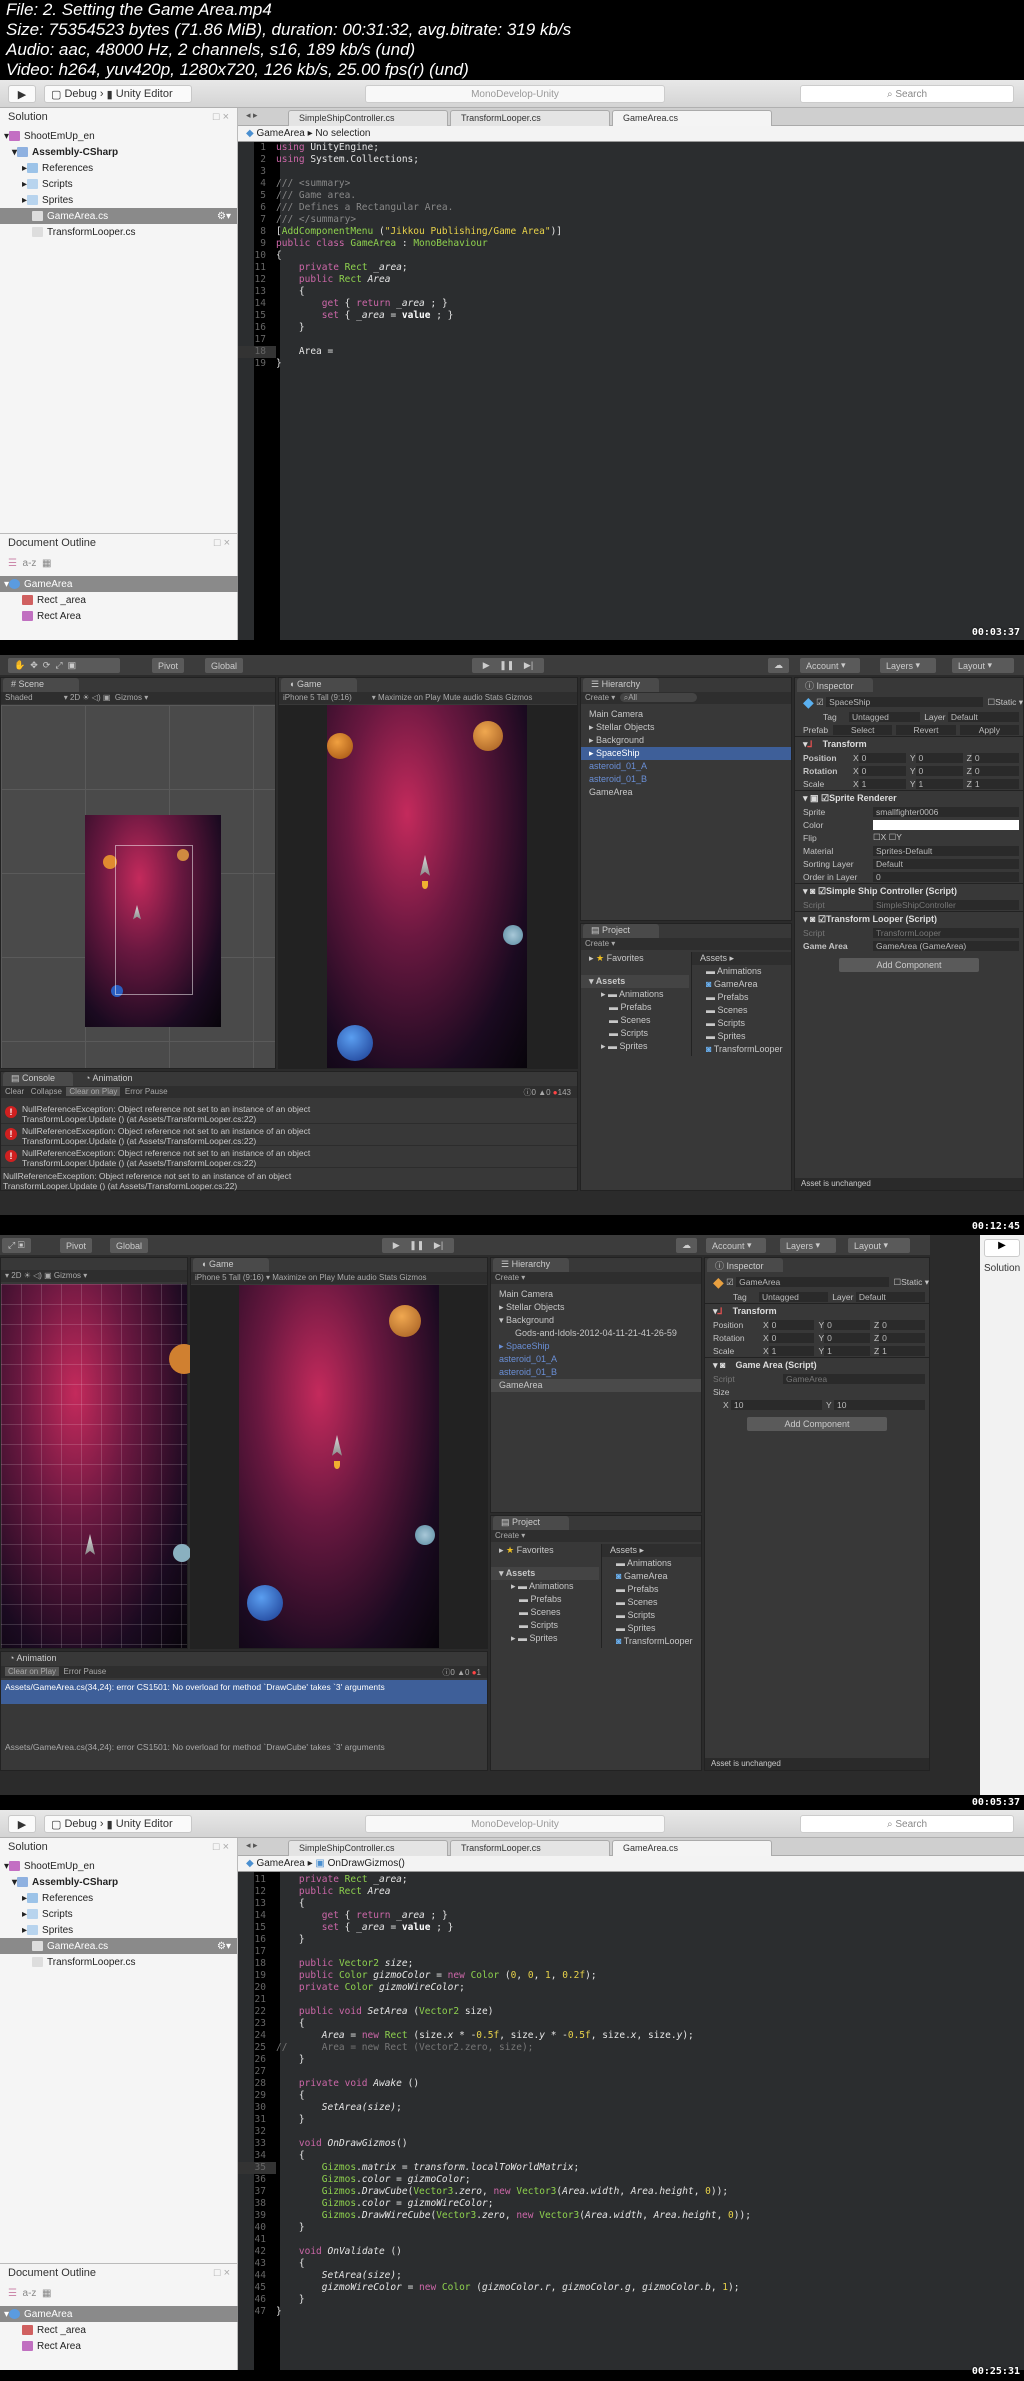 This screenshot has width=1024, height=2381. Describe the element at coordinates (12, 563) in the screenshot. I see `color-sort-icon: ☰` at that location.